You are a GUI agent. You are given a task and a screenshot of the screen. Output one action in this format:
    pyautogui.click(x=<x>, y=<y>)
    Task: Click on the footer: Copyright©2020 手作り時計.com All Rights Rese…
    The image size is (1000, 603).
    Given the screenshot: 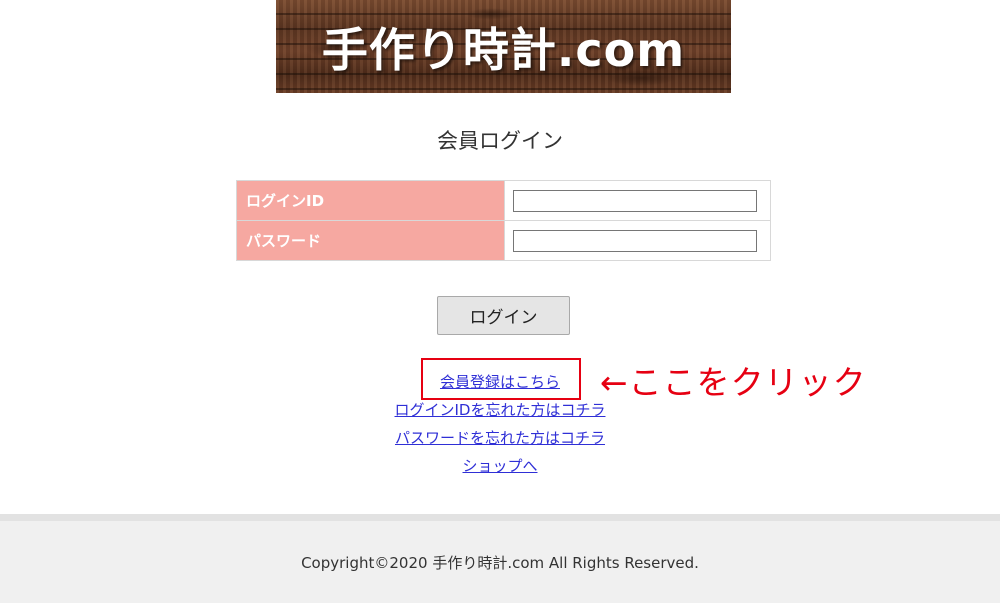 What is the action you would take?
    pyautogui.click(x=500, y=558)
    